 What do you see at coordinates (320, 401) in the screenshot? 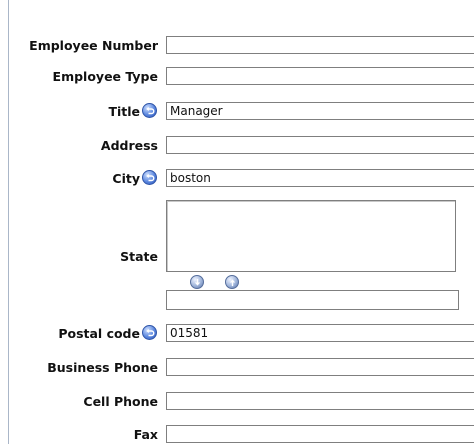
I see `cell-phone-field` at bounding box center [320, 401].